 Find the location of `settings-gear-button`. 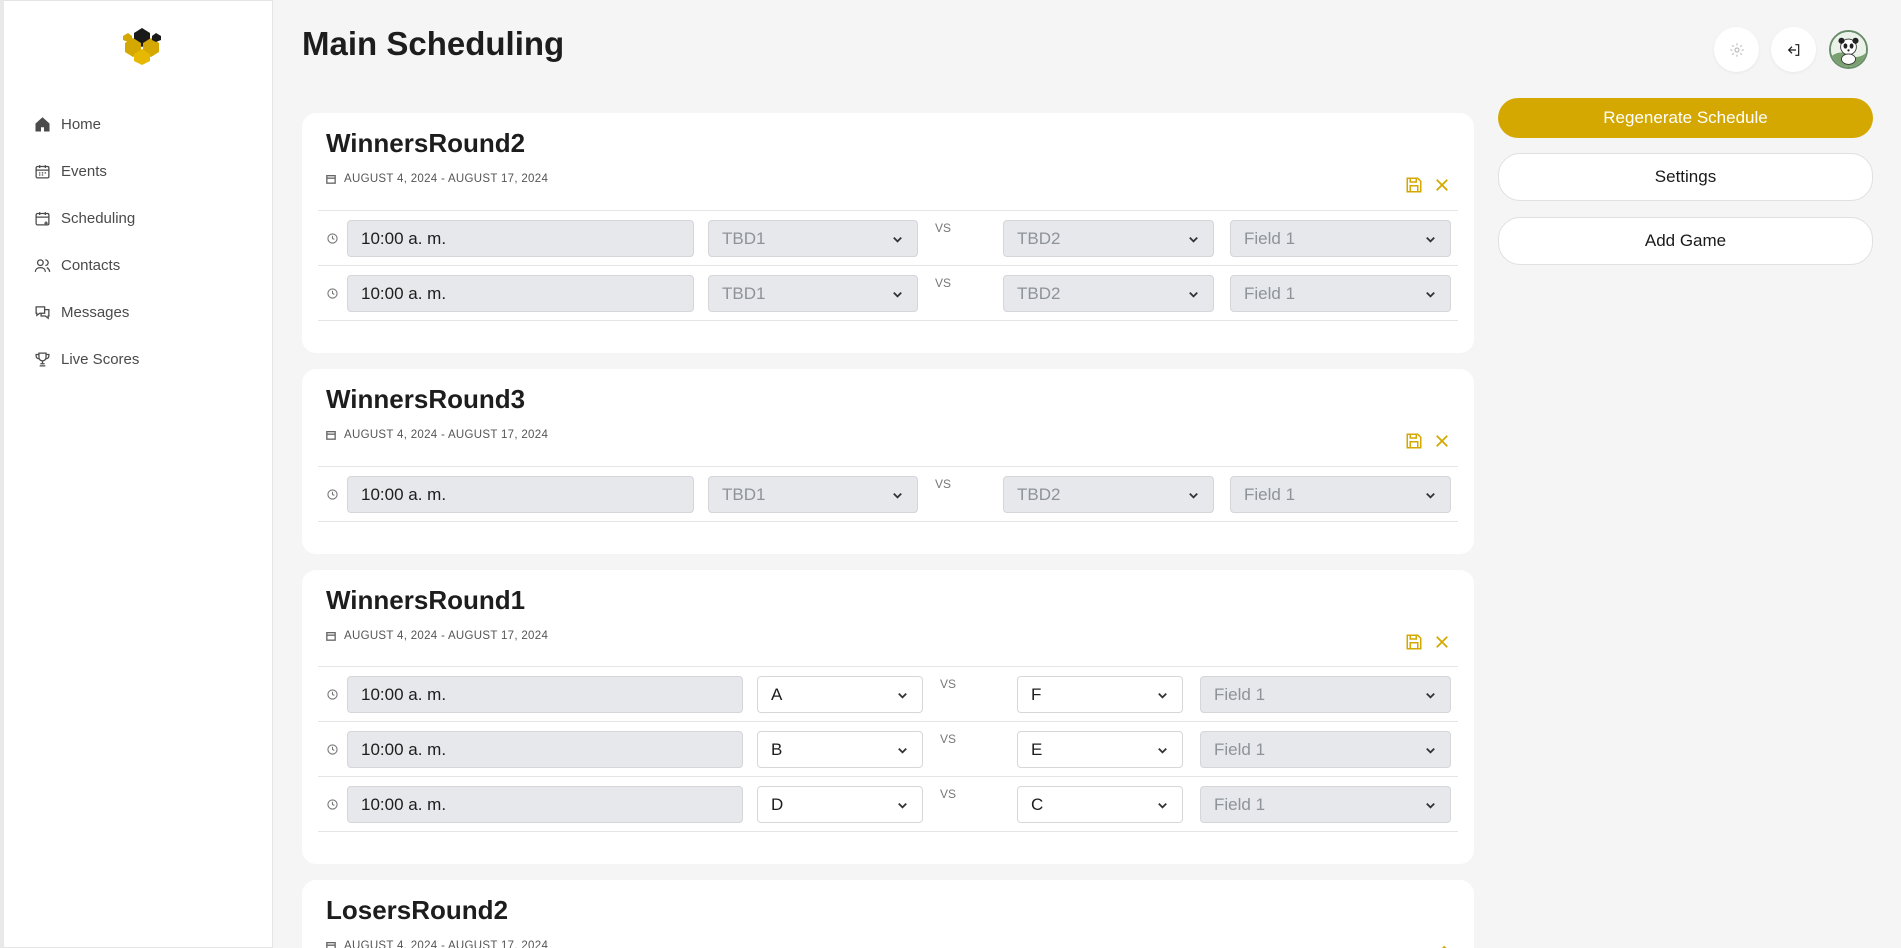

settings-gear-button is located at coordinates (1736, 49).